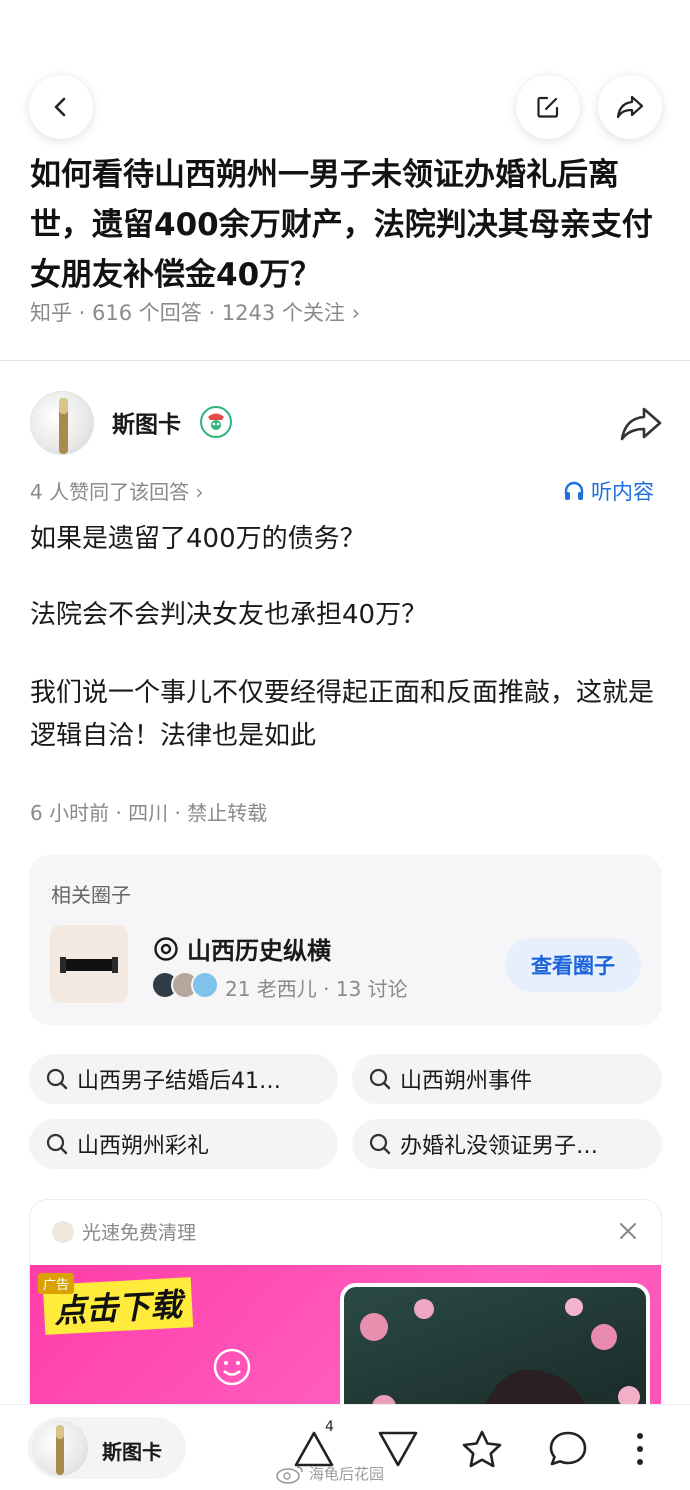 The width and height of the screenshot is (690, 1490). I want to click on listen-button: 听内容, so click(608, 491).